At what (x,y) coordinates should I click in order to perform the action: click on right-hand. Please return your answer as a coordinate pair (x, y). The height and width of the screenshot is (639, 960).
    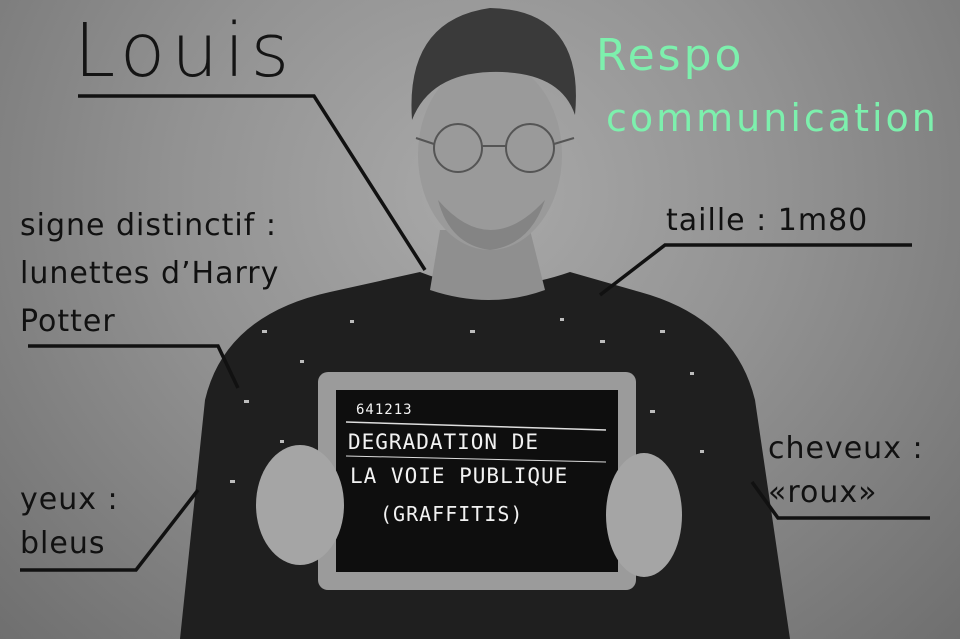
    Looking at the image, I should click on (644, 515).